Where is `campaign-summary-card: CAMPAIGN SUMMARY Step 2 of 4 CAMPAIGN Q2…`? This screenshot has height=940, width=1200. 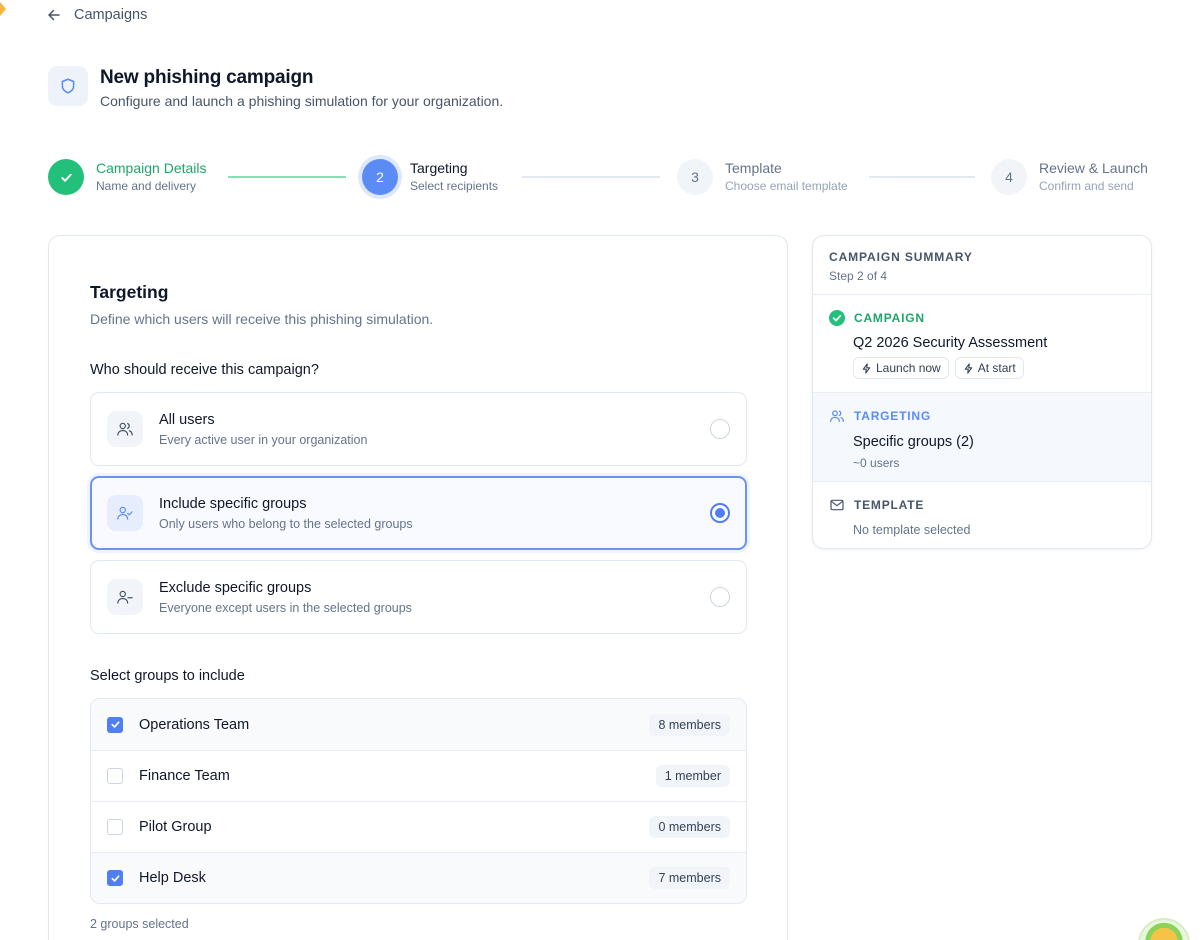 campaign-summary-card: CAMPAIGN SUMMARY Step 2 of 4 CAMPAIGN Q2… is located at coordinates (982, 392).